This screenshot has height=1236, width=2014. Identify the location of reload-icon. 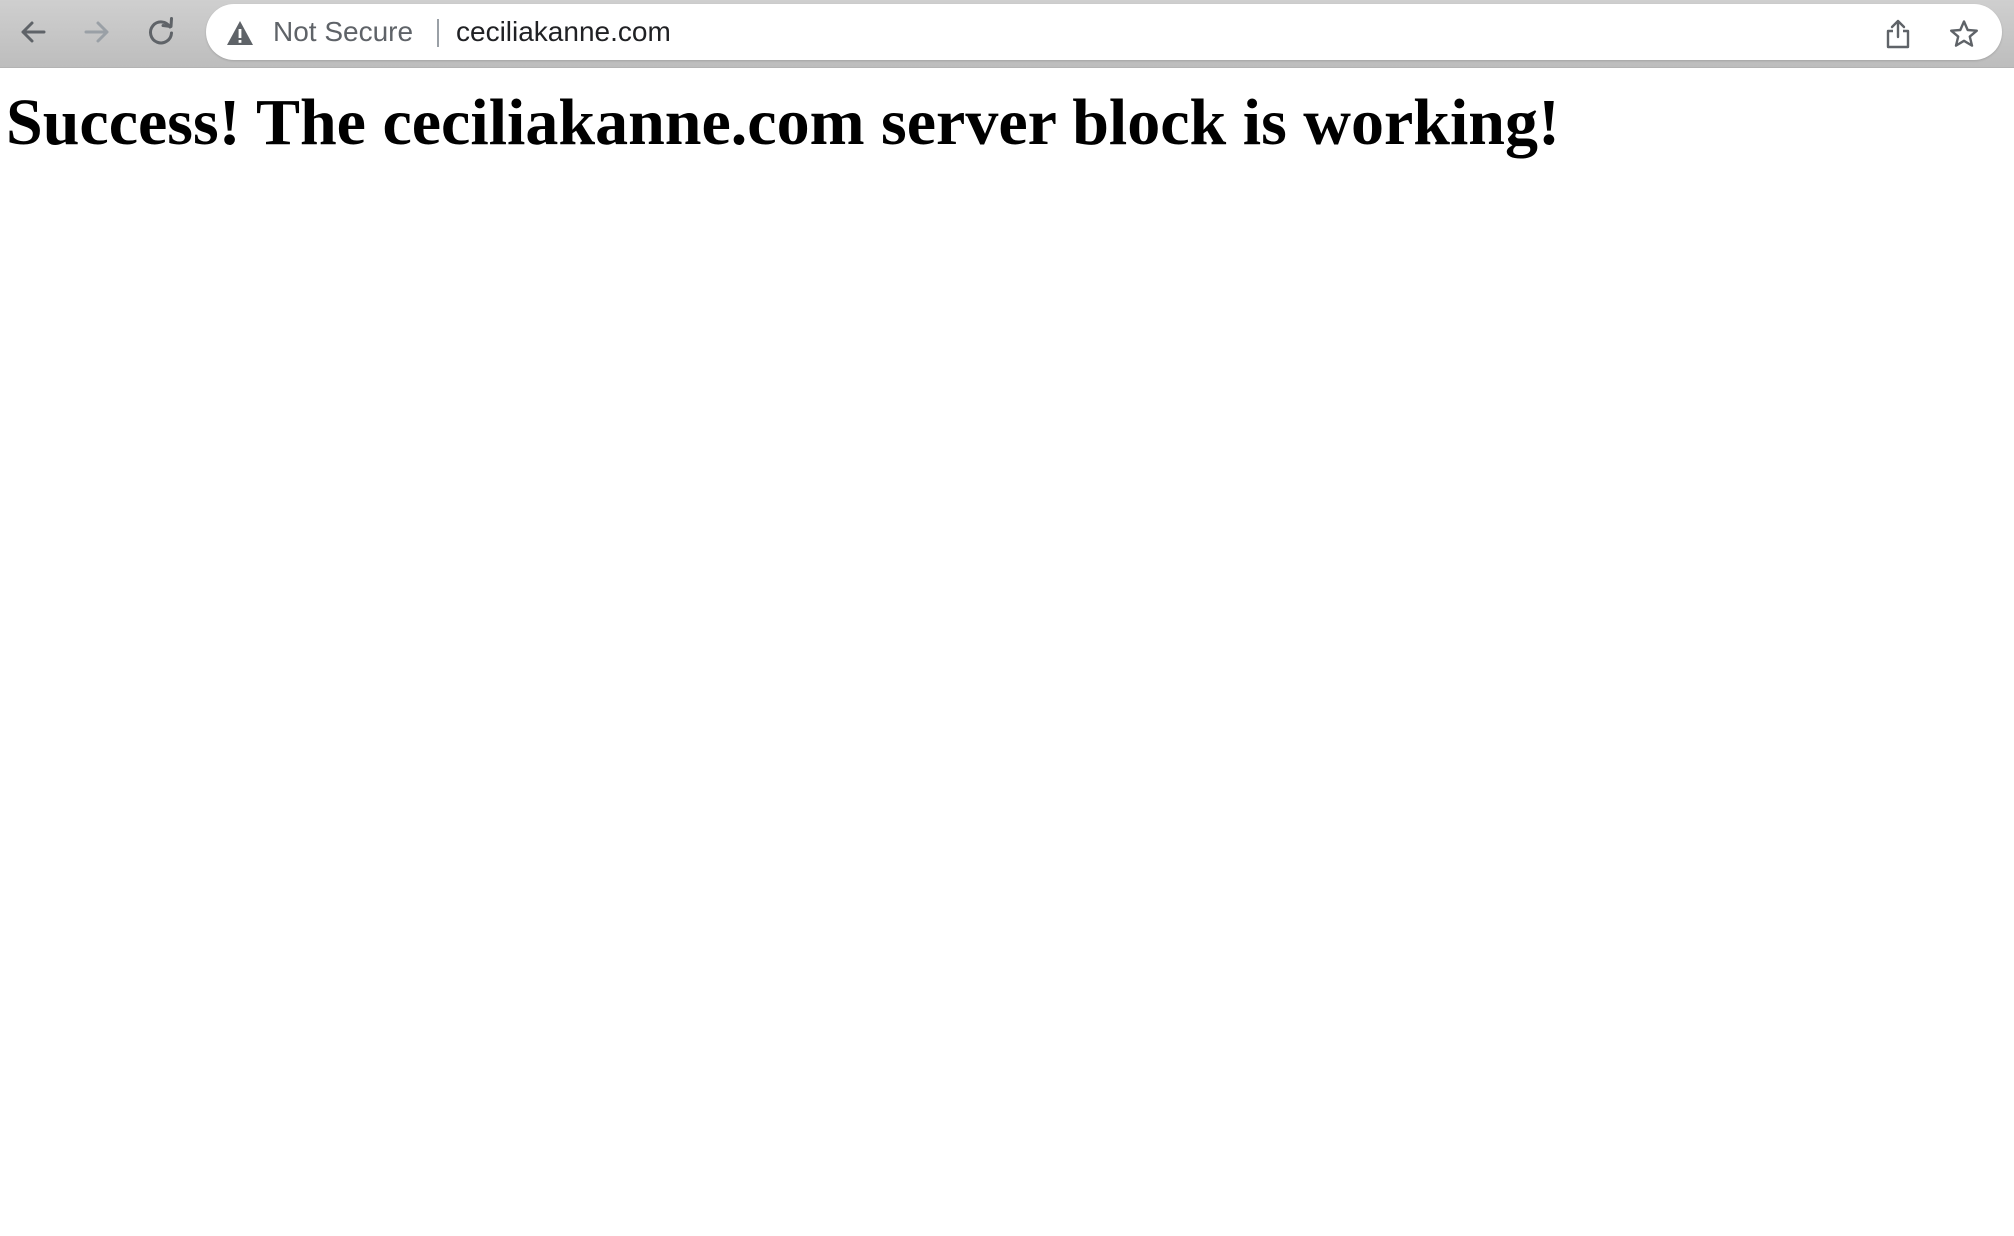
(161, 31).